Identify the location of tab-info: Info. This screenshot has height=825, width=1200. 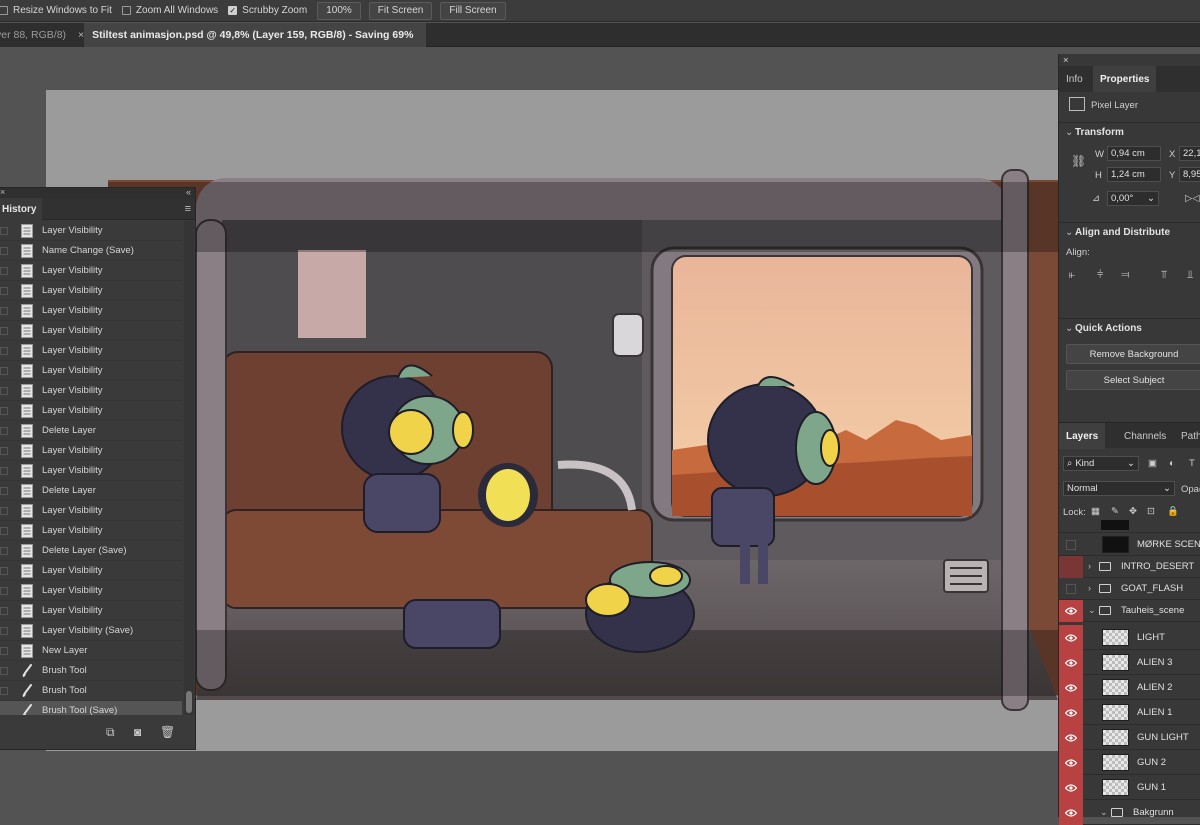
(1074, 79).